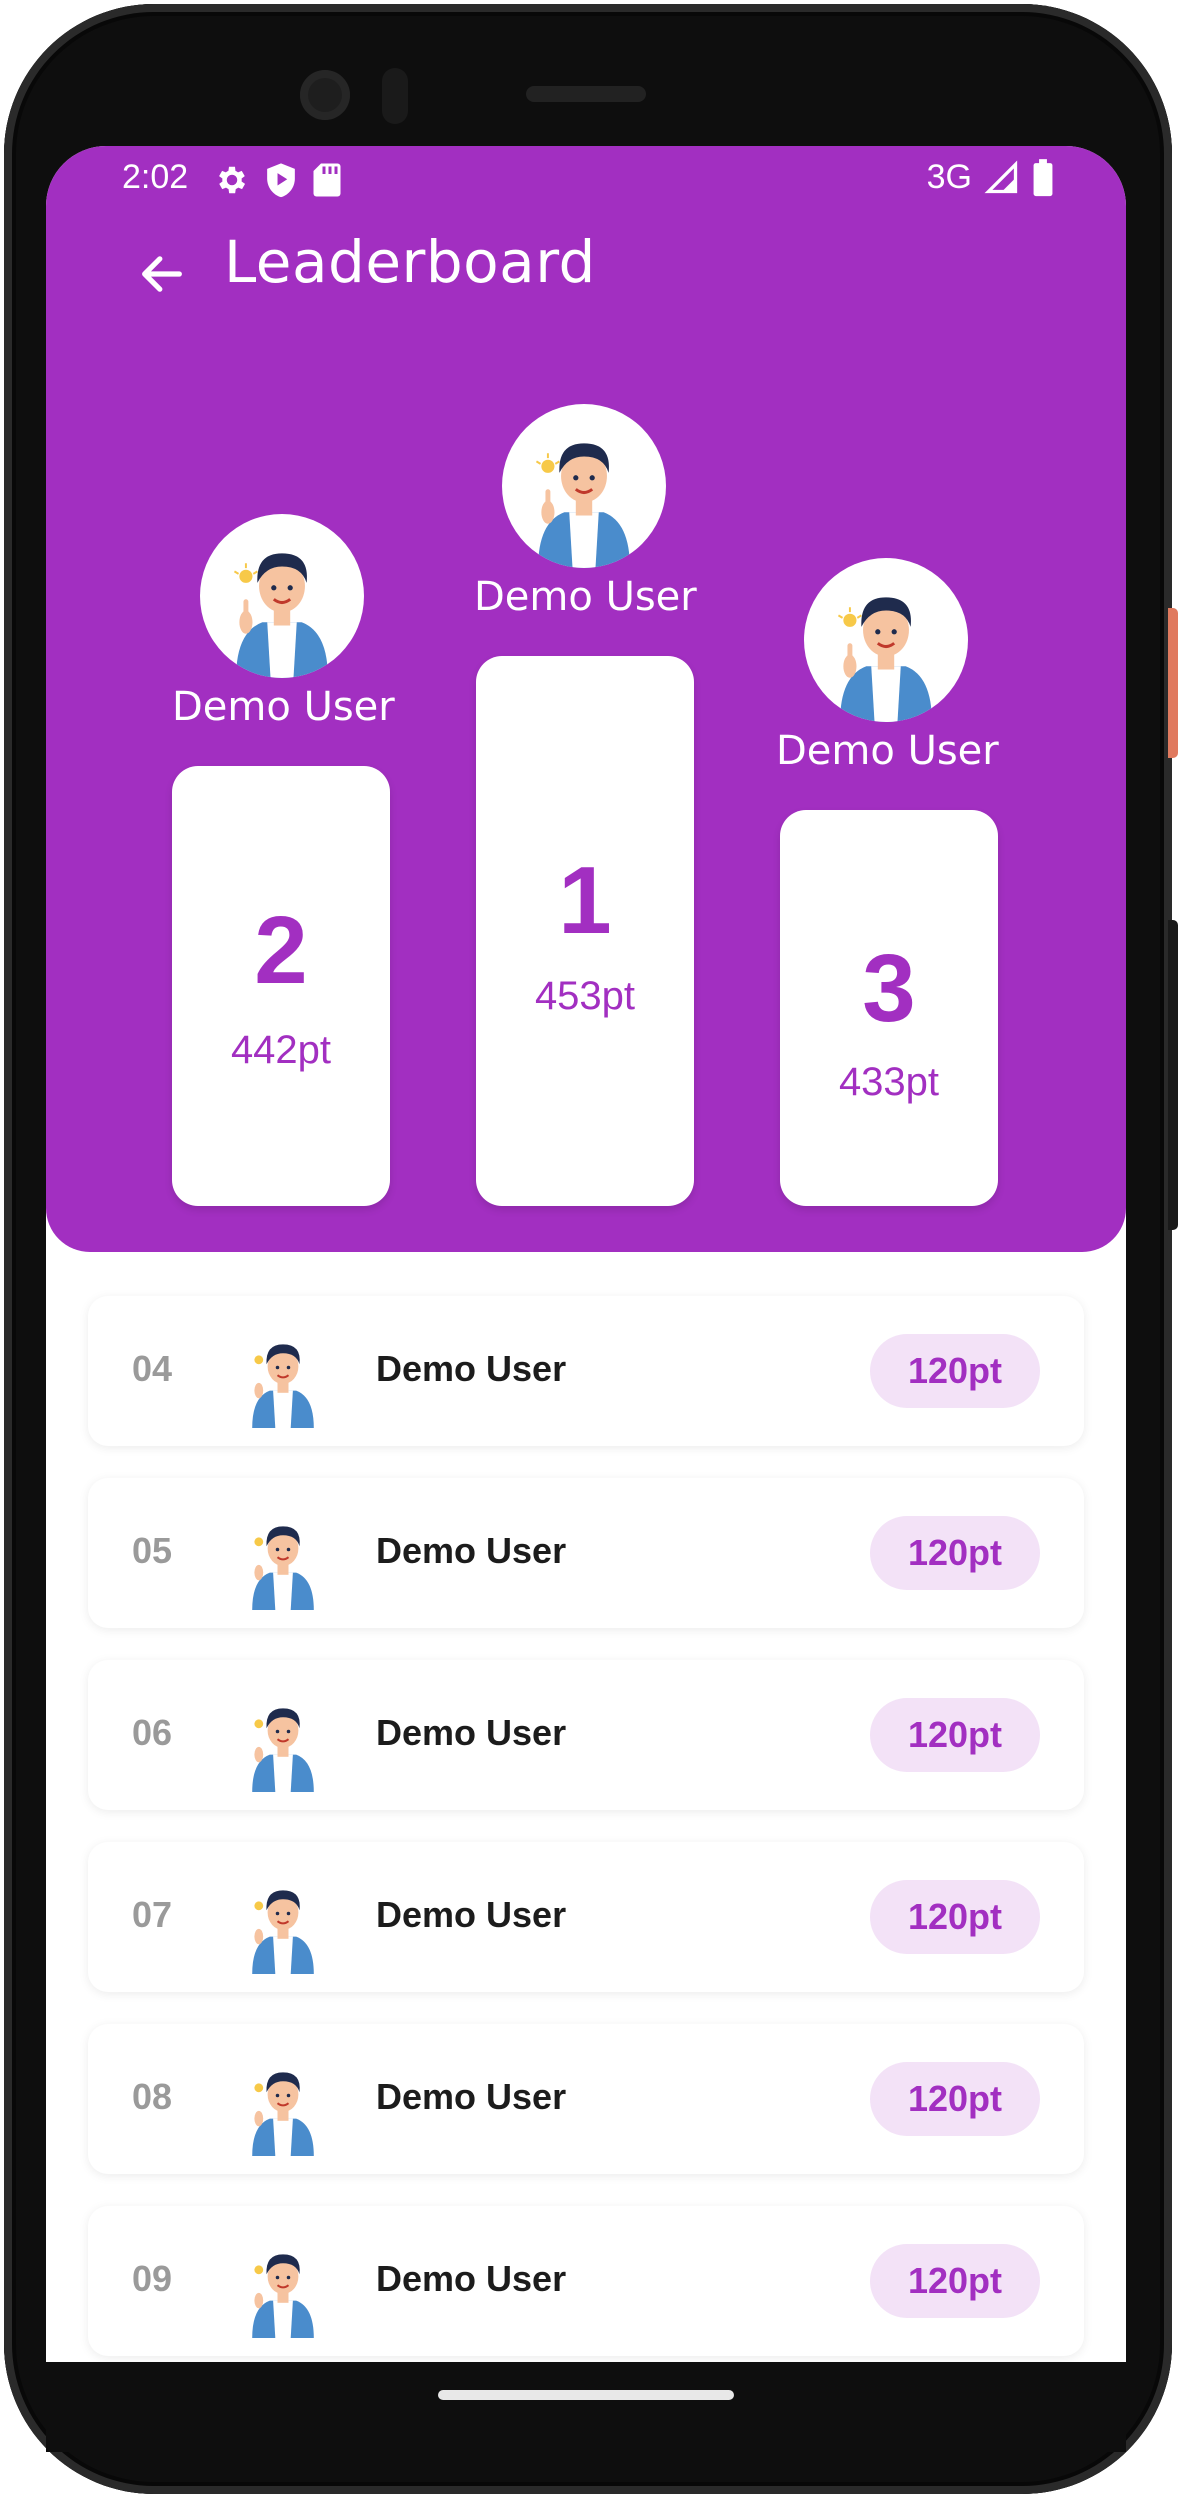  Describe the element at coordinates (1001, 176) in the screenshot. I see `signal-icon` at that location.